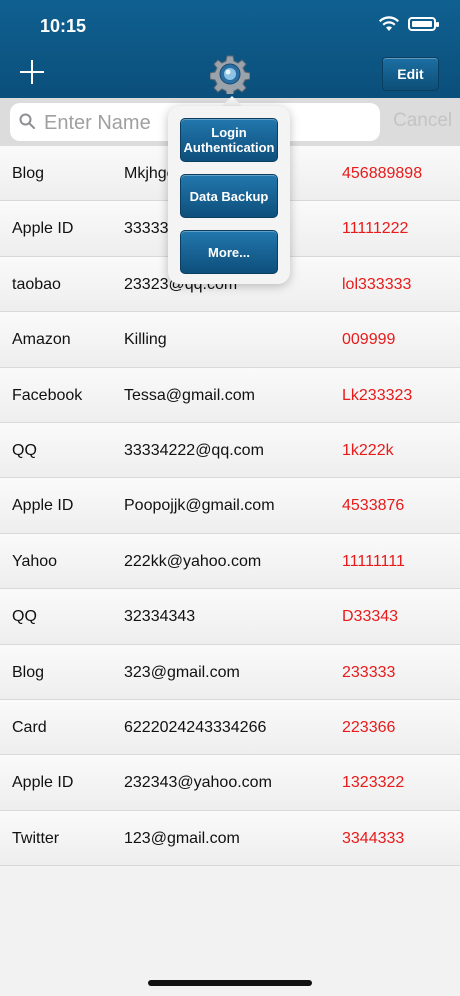  I want to click on entry-password: 1323322, so click(373, 783).